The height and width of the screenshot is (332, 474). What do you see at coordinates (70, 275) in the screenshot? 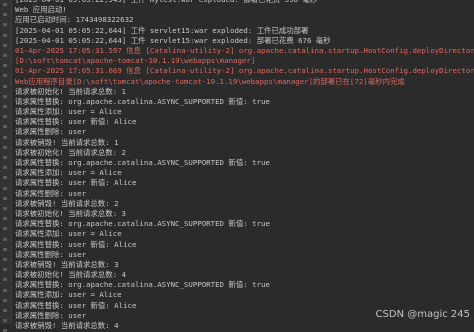
I see `console-line: 请求被初始化! 当前请求总数: 4` at bounding box center [70, 275].